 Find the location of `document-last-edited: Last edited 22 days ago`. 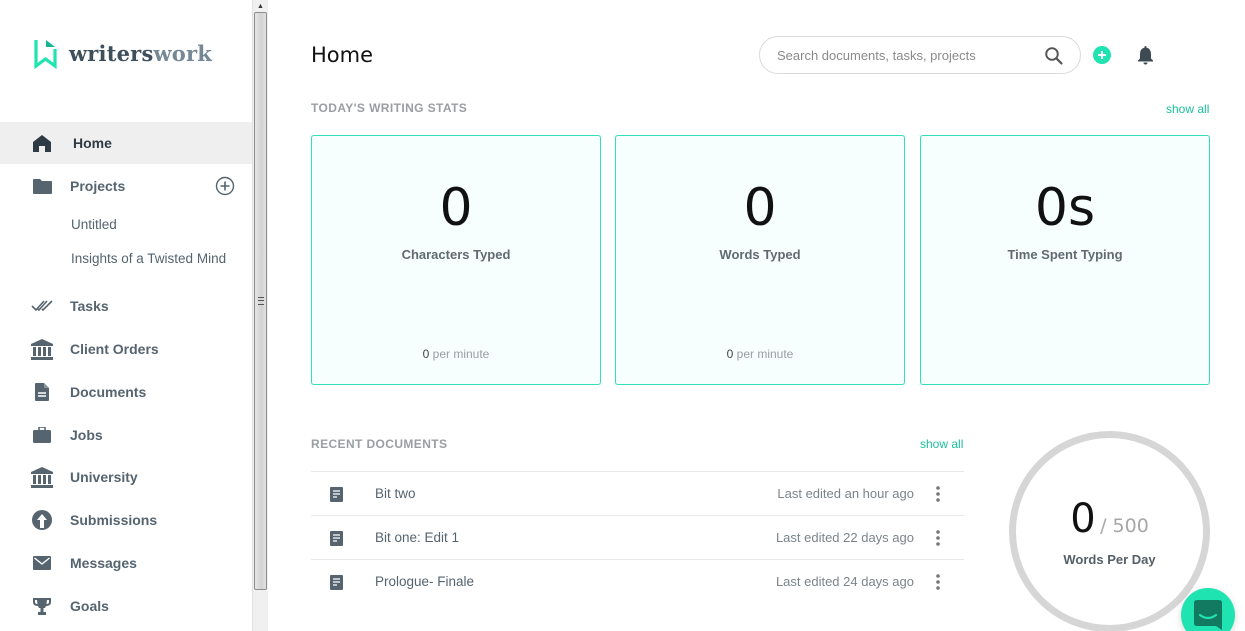

document-last-edited: Last edited 22 days ago is located at coordinates (844, 537).